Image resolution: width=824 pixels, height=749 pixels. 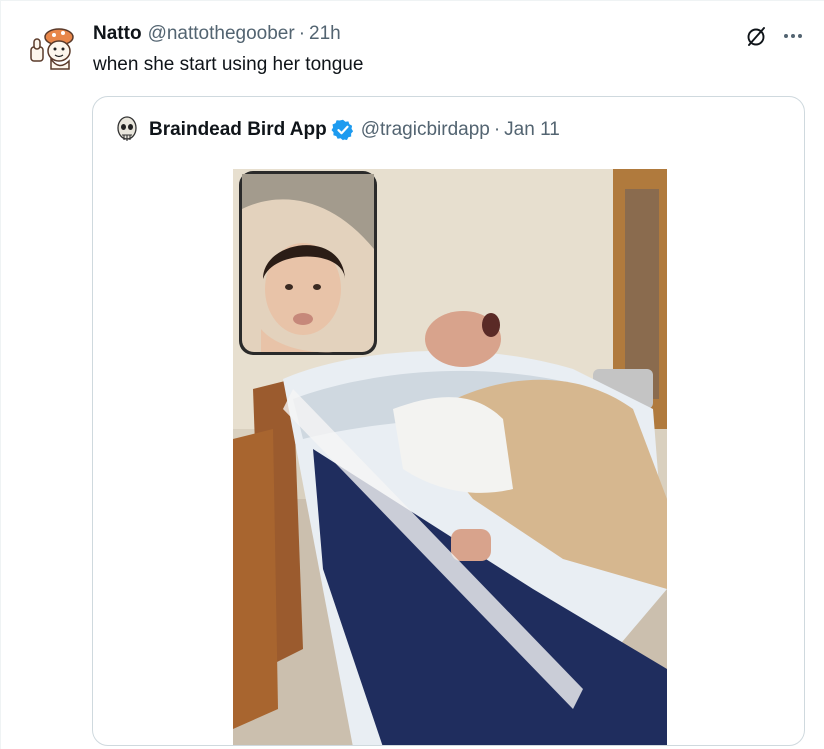 I want to click on quote-display-name: Braindead Bird App, so click(x=238, y=130).